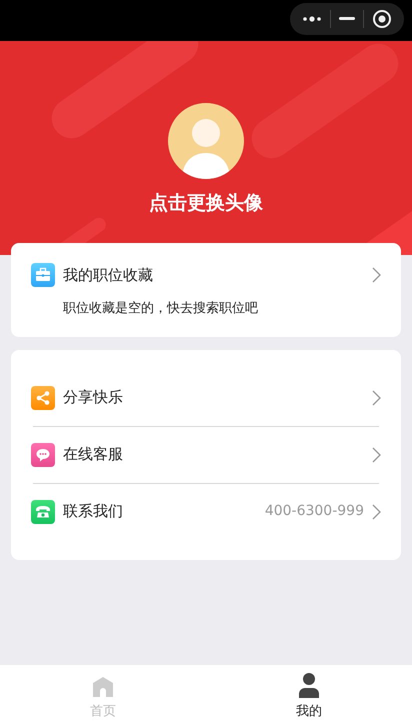 Image resolution: width=412 pixels, height=723 pixels. What do you see at coordinates (43, 275) in the screenshot?
I see `briefcase-icon` at bounding box center [43, 275].